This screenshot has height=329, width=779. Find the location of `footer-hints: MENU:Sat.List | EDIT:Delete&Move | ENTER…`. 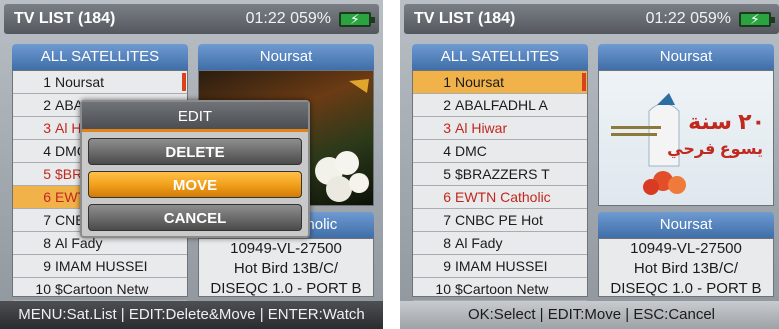

footer-hints: MENU:Sat.List | EDIT:Delete&Move | ENTER… is located at coordinates (191, 315).